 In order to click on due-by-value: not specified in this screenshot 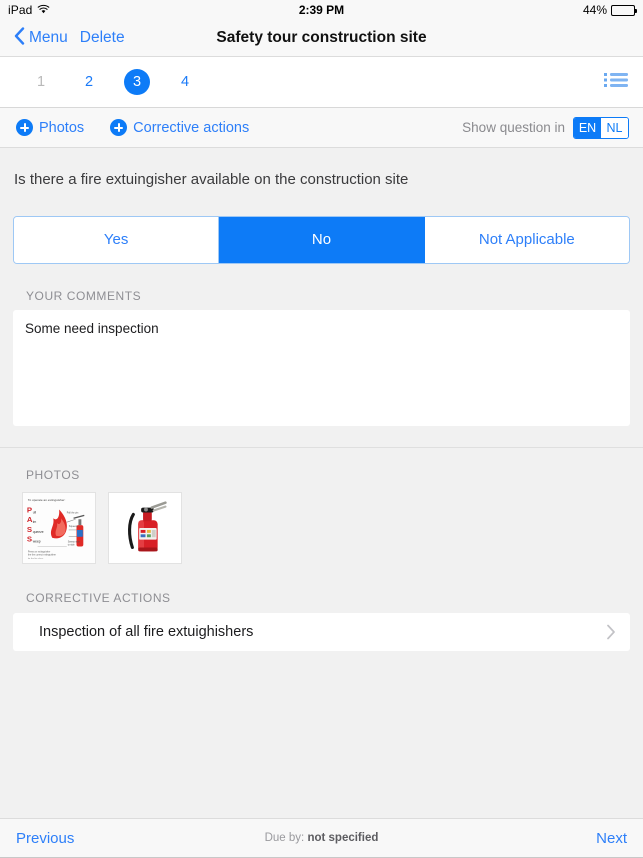, I will do `click(343, 838)`.